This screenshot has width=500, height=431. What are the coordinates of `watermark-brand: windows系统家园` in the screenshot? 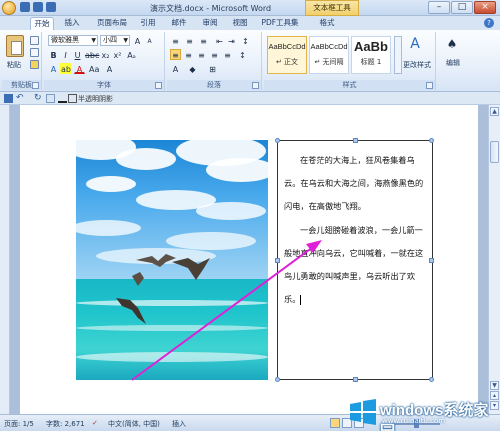 It's located at (434, 416).